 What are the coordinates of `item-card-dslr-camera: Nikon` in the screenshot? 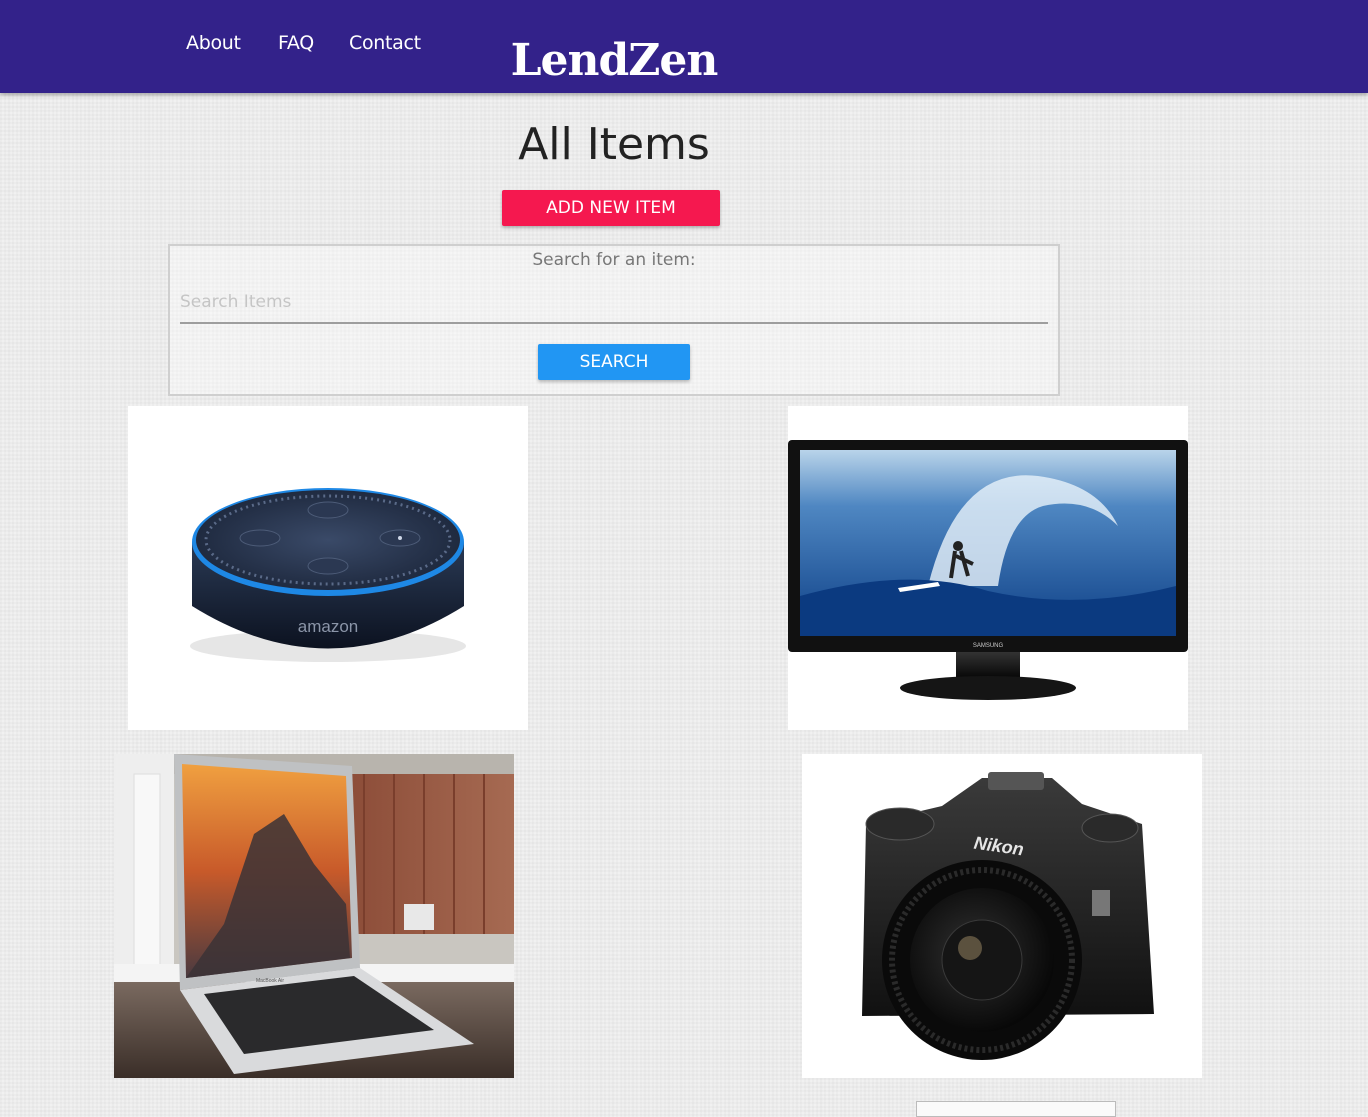 It's located at (1002, 916).